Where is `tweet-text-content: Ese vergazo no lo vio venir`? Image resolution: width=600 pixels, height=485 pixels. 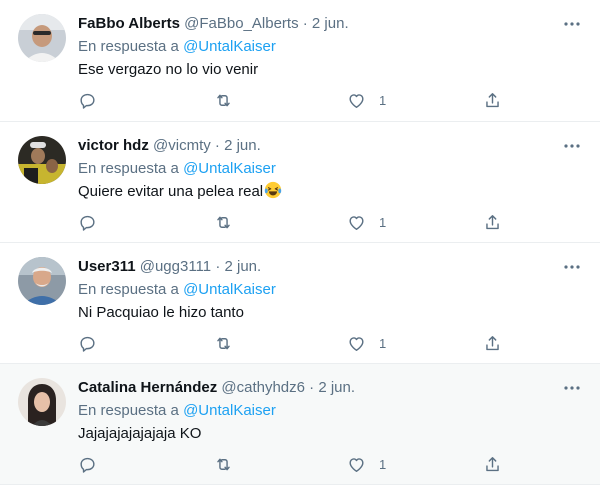
tweet-text-content: Ese vergazo no lo vio venir is located at coordinates (168, 69).